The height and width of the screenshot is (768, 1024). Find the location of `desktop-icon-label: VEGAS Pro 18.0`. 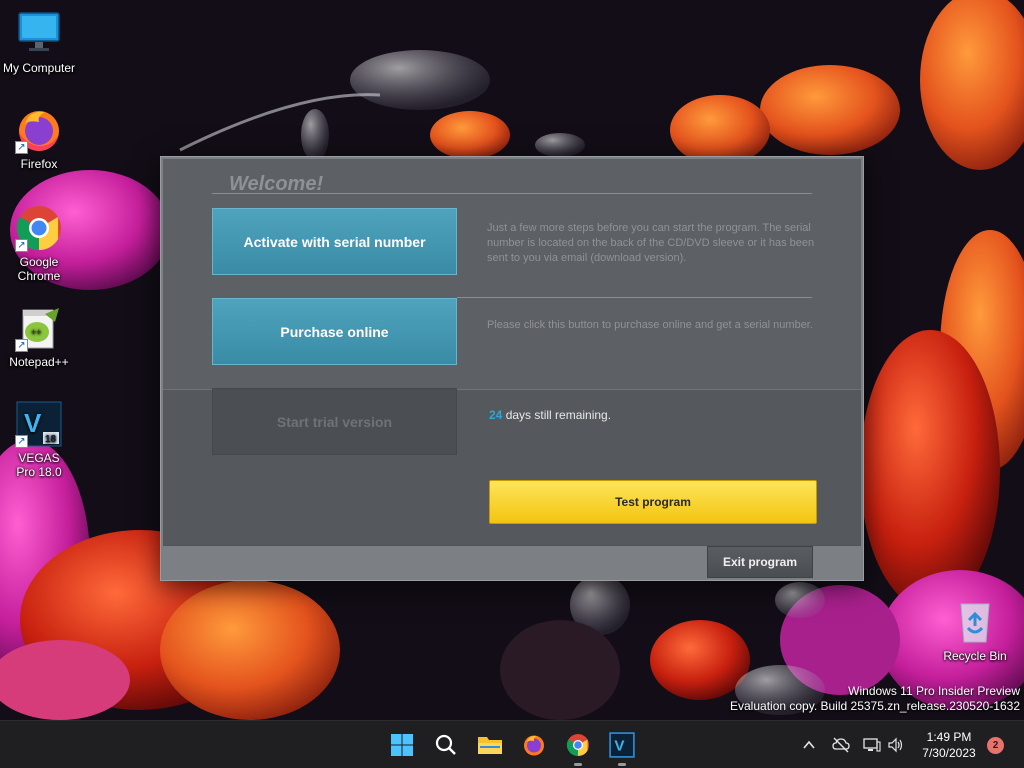

desktop-icon-label: VEGAS Pro 18.0 is located at coordinates (39, 465).